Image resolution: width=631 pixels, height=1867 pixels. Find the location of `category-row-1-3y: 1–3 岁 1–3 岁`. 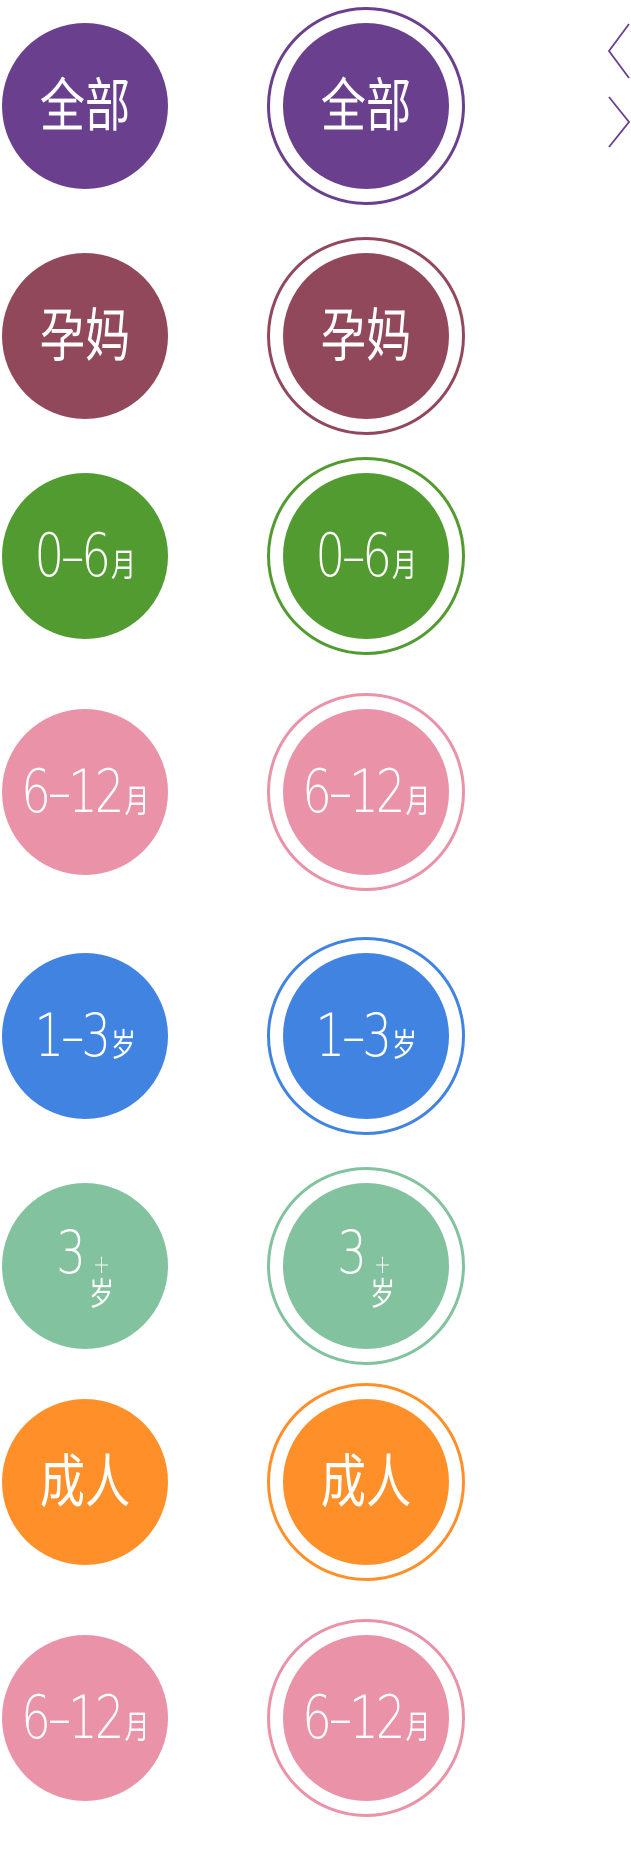

category-row-1-3y: 1–3 岁 1–3 岁 is located at coordinates (315, 1036).